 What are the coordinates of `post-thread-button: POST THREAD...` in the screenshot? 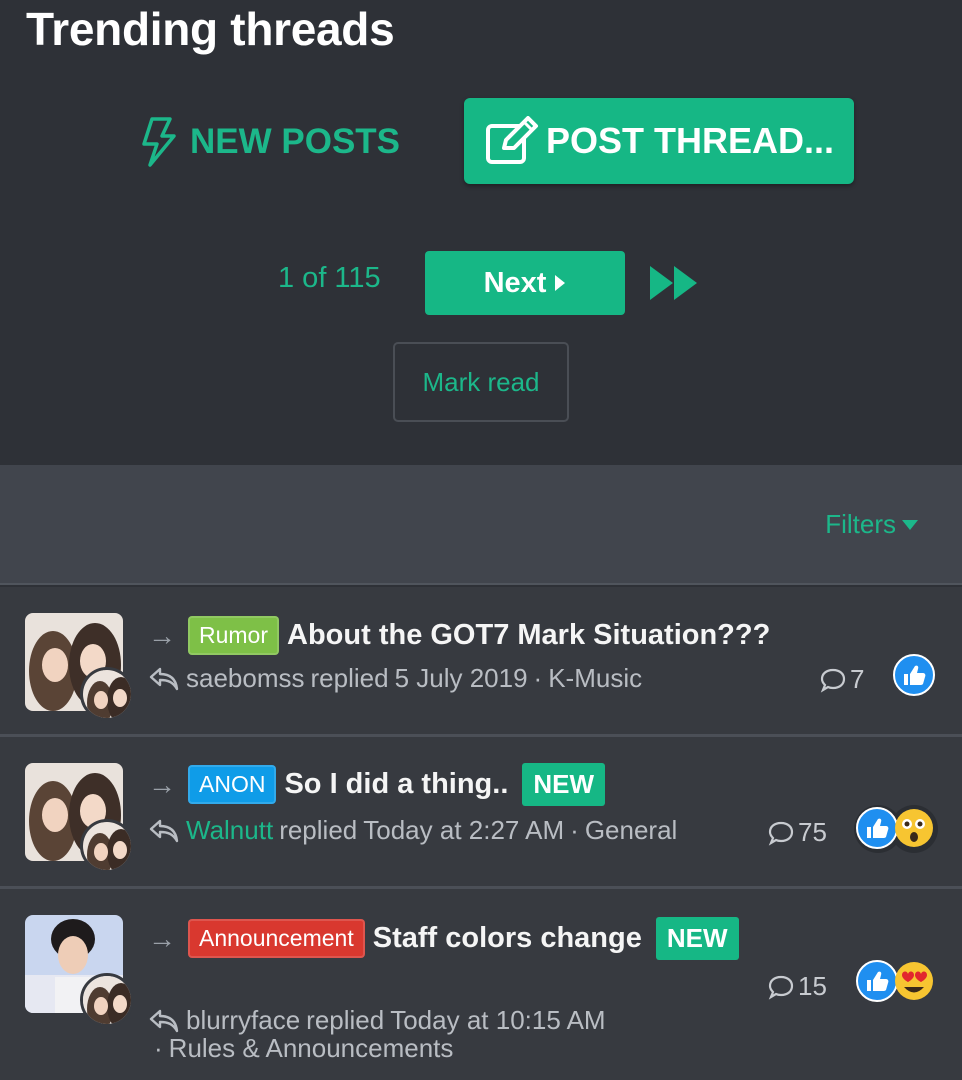 It's located at (659, 141).